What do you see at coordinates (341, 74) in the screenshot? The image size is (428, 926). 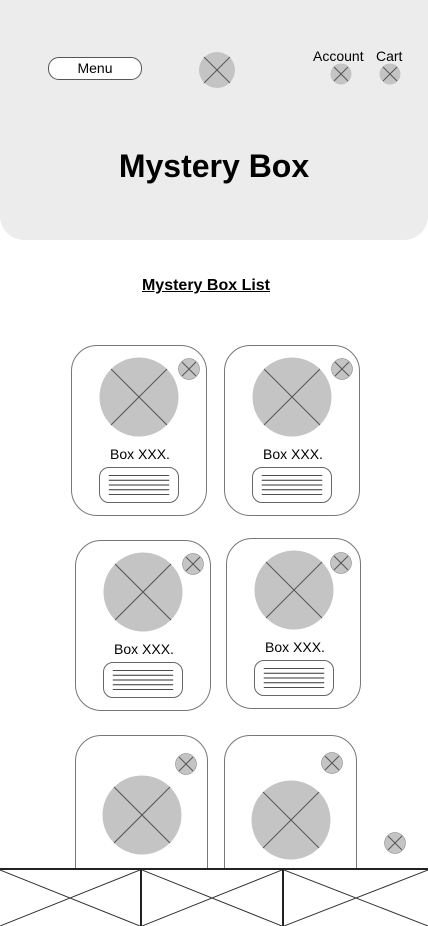 I see `account-icon` at bounding box center [341, 74].